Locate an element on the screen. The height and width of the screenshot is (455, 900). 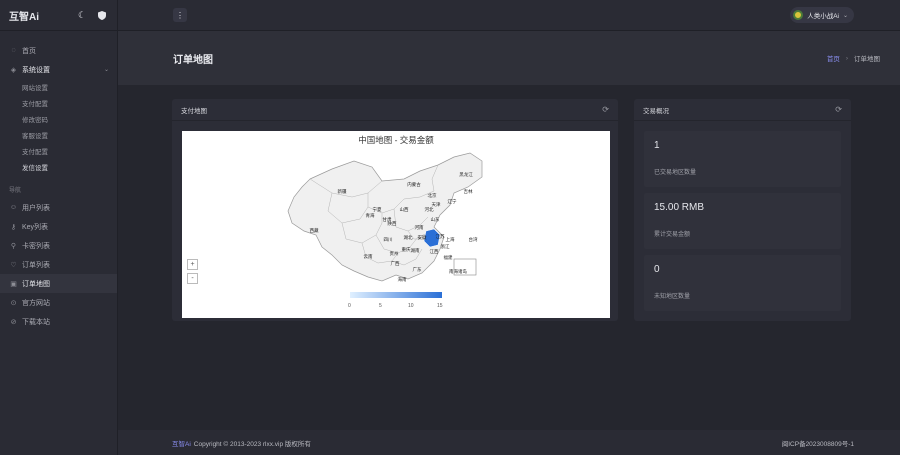
province-label: 浙江 is located at coordinates (445, 246).